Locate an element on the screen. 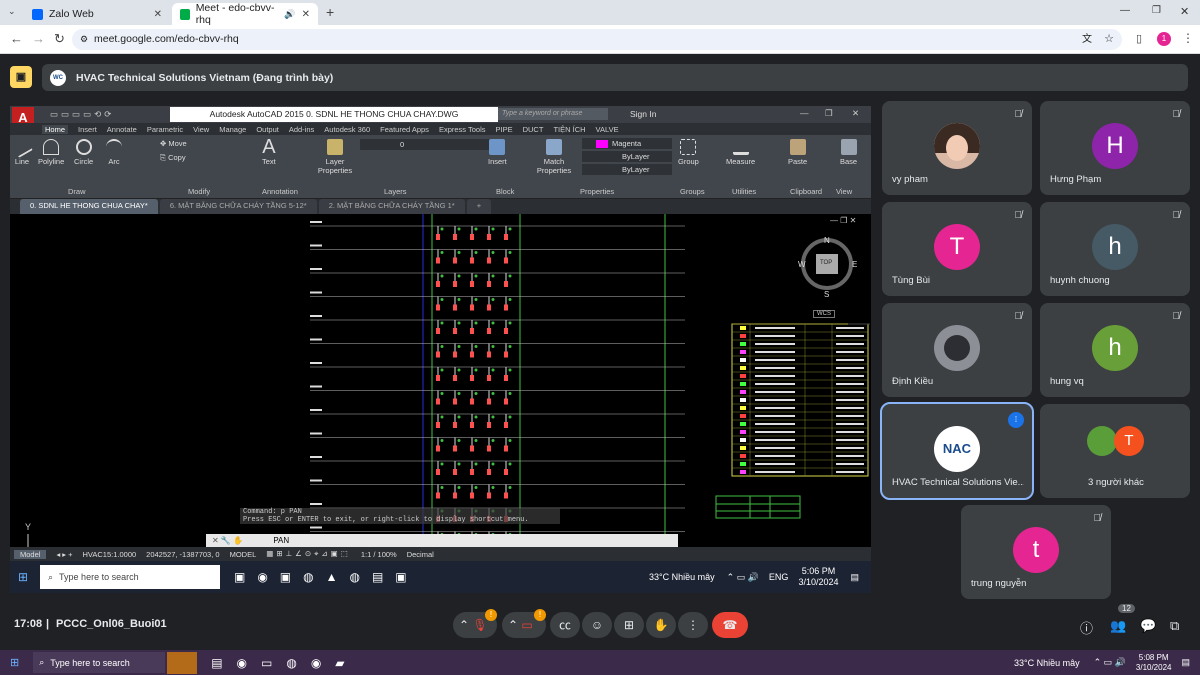 This screenshot has width=1200, height=675. inner-clock: 5:06 PM 3/10/2024 is located at coordinates (818, 577).